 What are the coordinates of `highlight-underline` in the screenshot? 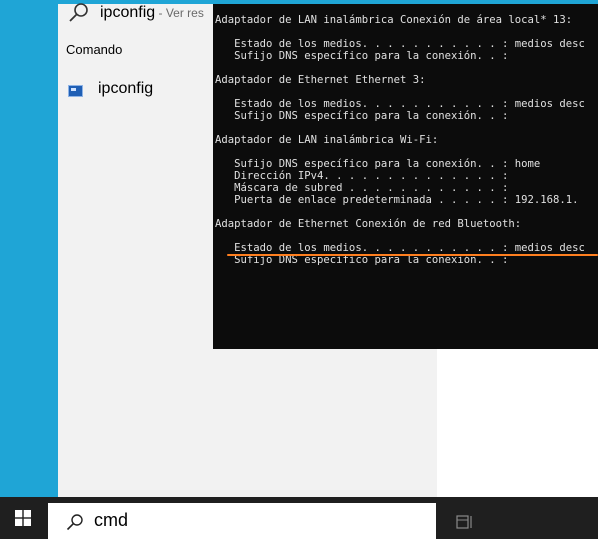 It's located at (412, 255).